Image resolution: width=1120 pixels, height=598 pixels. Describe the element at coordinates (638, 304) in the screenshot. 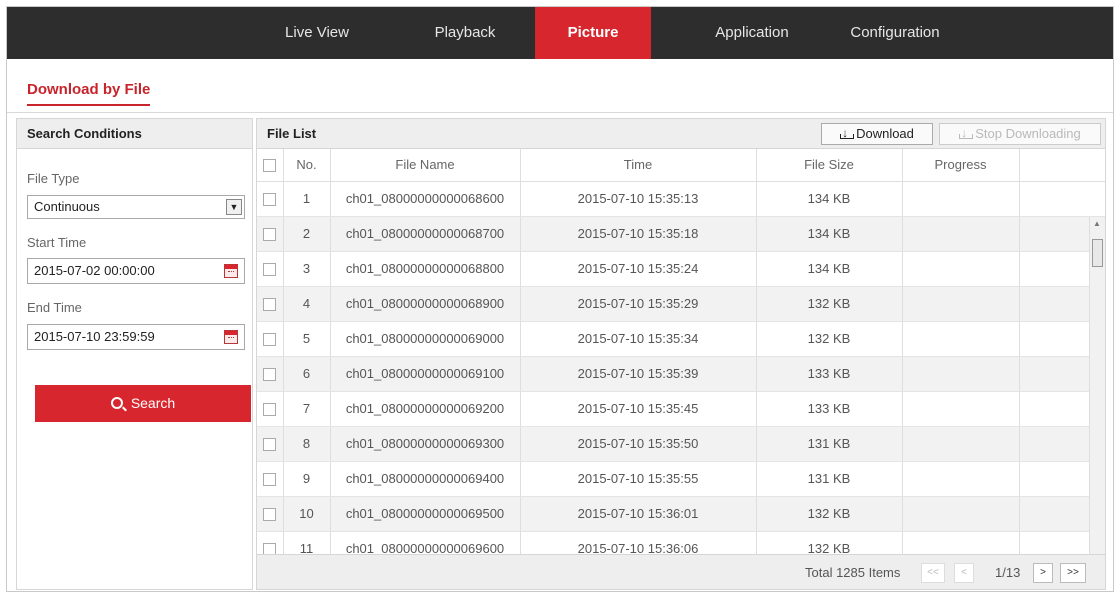

I see `cell-time: 2015-07-10 15:35:29` at that location.